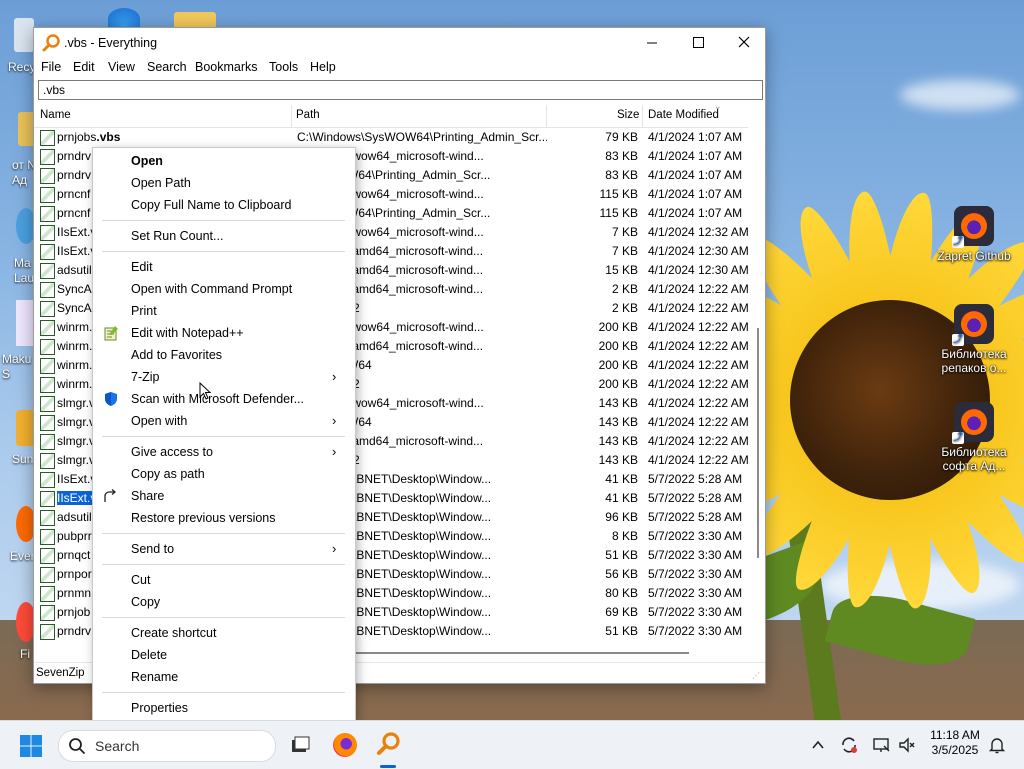  Describe the element at coordinates (818, 745) in the screenshot. I see `chevron-up-icon` at that location.